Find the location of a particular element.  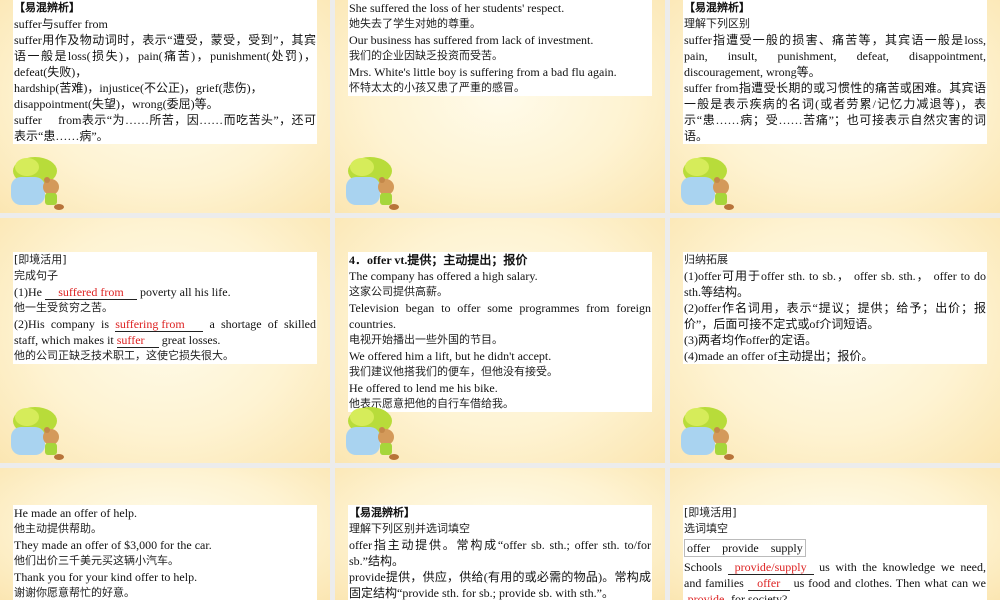

text-line: (3)两者均作offer的定语。 is located at coordinates (751, 340).